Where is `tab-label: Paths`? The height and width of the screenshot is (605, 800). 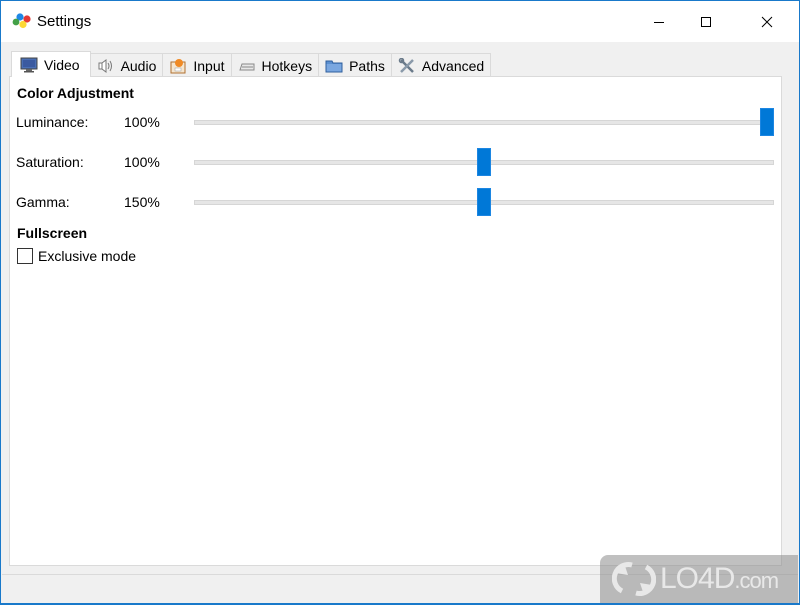 tab-label: Paths is located at coordinates (367, 65).